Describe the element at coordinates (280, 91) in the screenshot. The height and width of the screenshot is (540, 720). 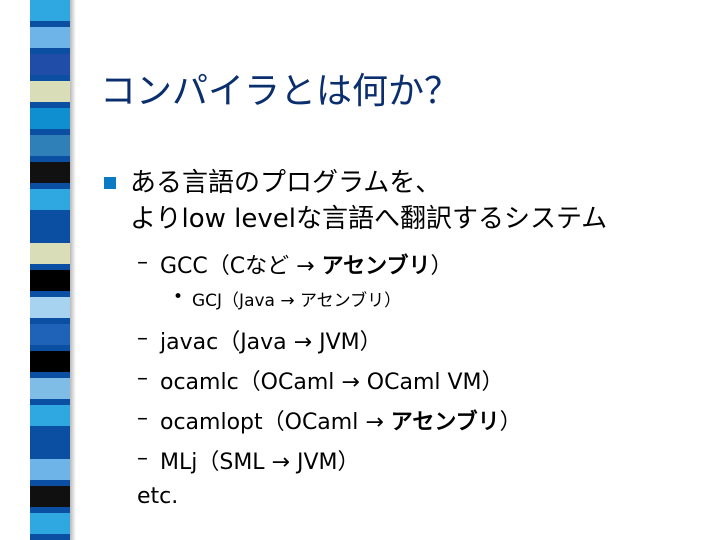
I see `slide-title: コンパイラとは何か？` at that location.